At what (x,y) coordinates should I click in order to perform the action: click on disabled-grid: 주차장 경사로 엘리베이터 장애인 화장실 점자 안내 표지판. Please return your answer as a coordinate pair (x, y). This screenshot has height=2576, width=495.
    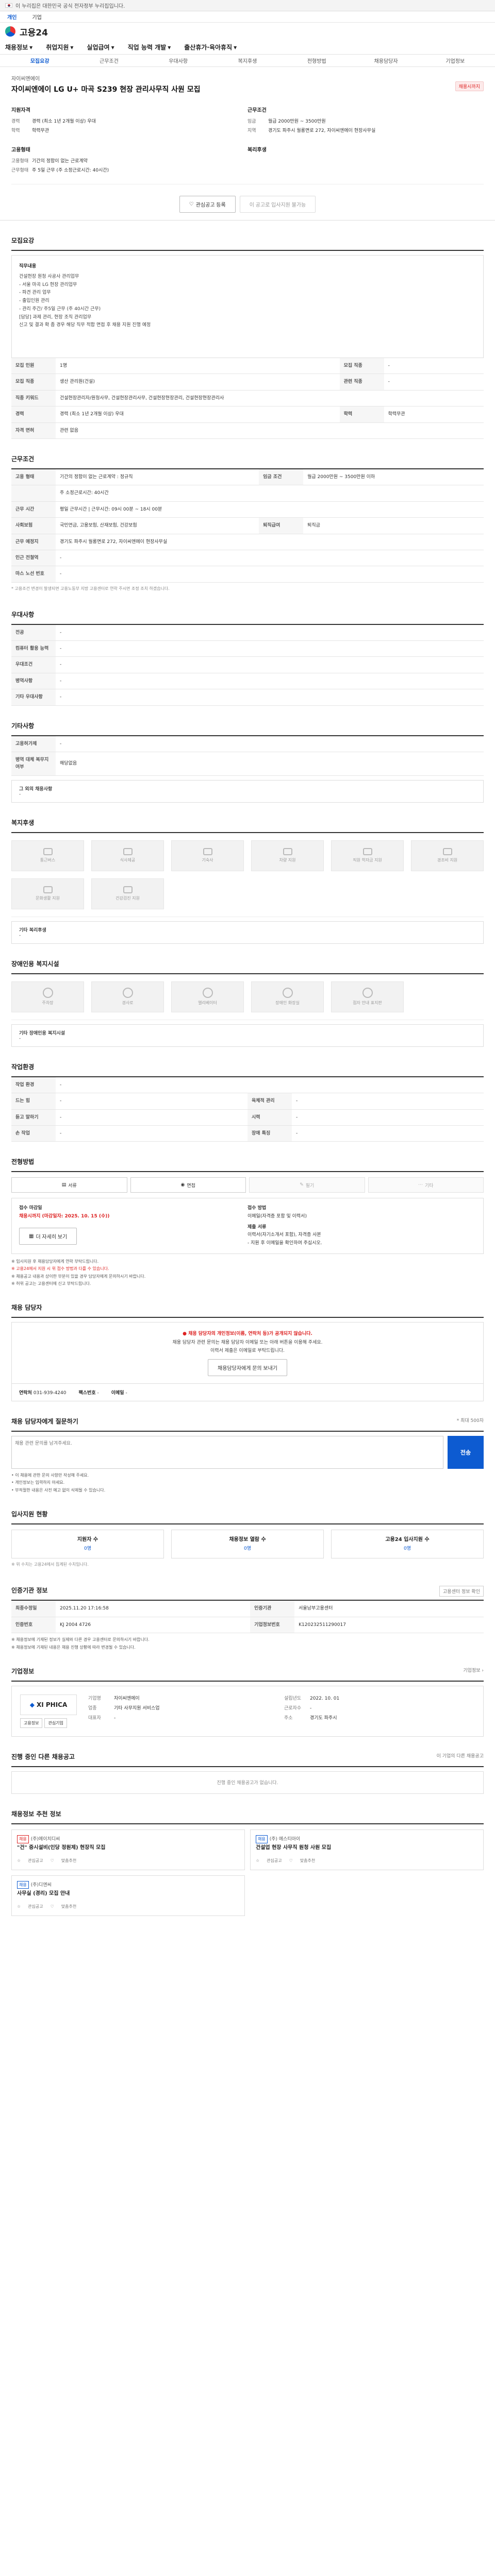
    Looking at the image, I should click on (247, 997).